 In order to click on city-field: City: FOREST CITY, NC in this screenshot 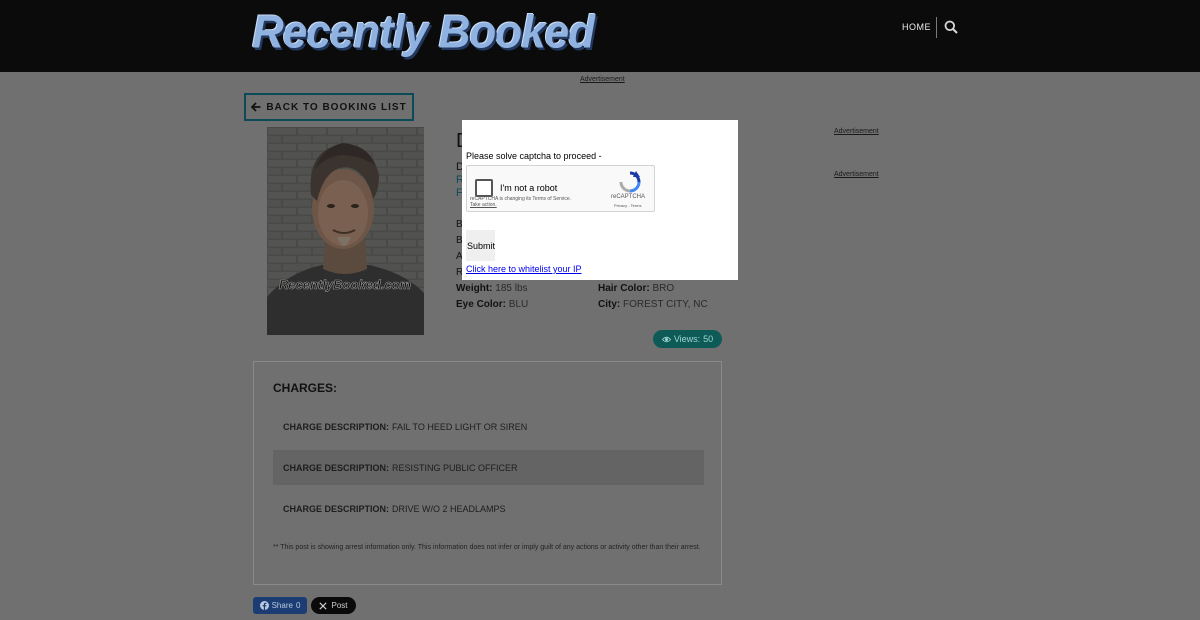, I will do `click(653, 304)`.